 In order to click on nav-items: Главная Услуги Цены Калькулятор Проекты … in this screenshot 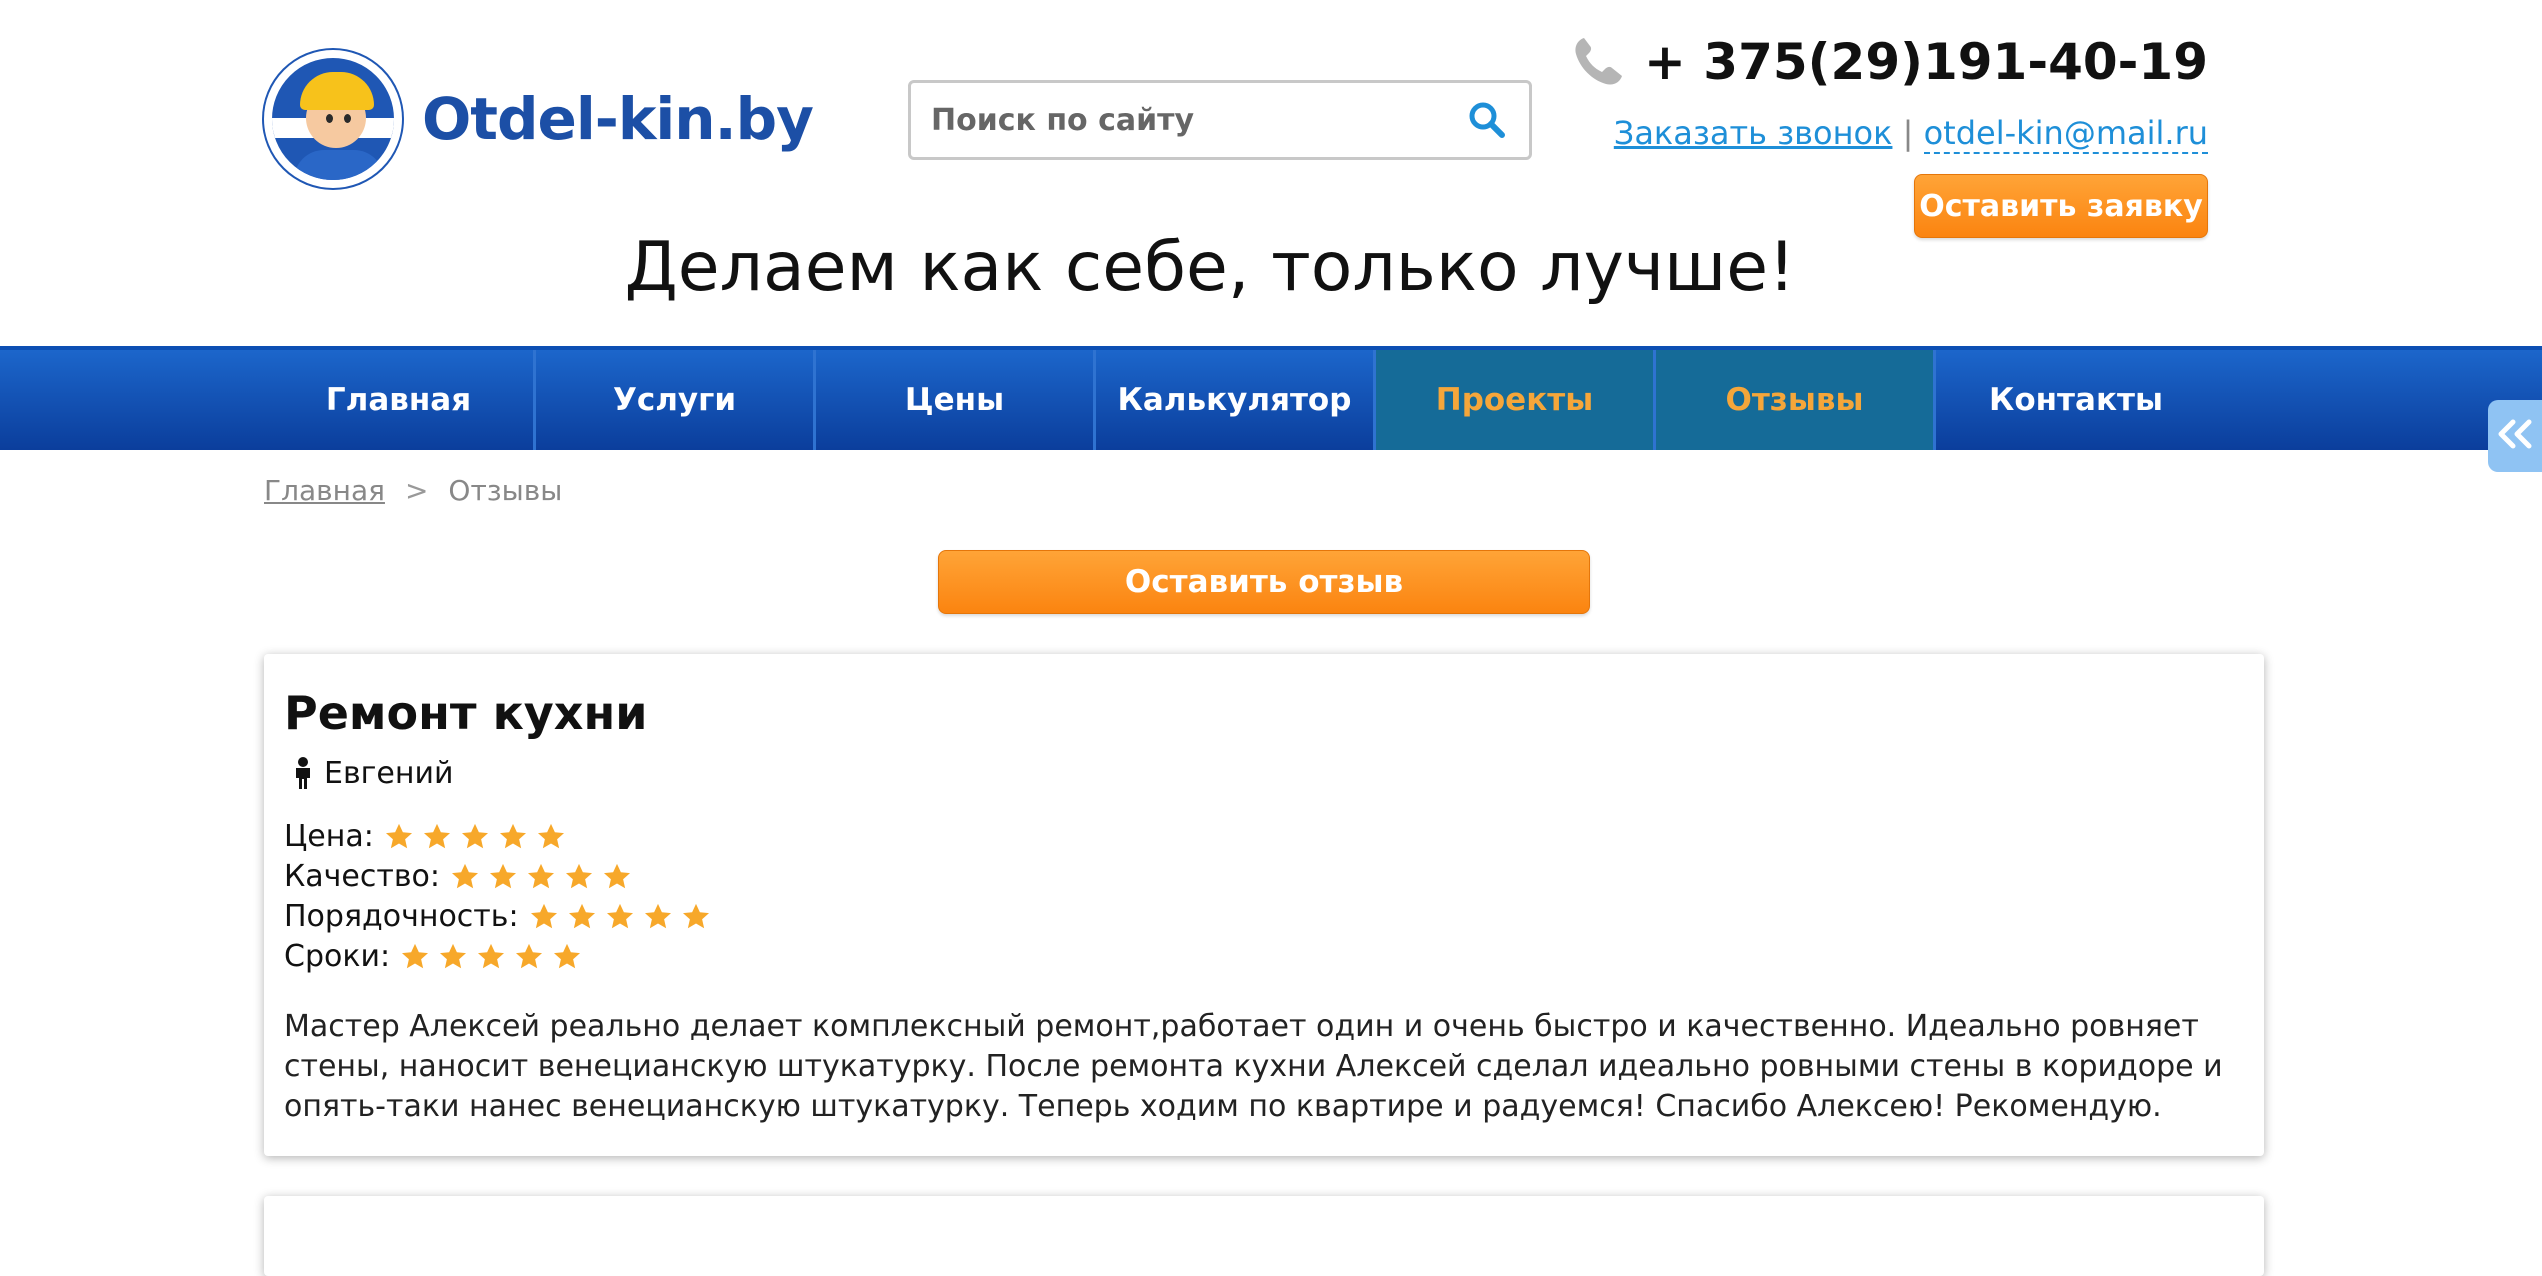, I will do `click(1240, 400)`.